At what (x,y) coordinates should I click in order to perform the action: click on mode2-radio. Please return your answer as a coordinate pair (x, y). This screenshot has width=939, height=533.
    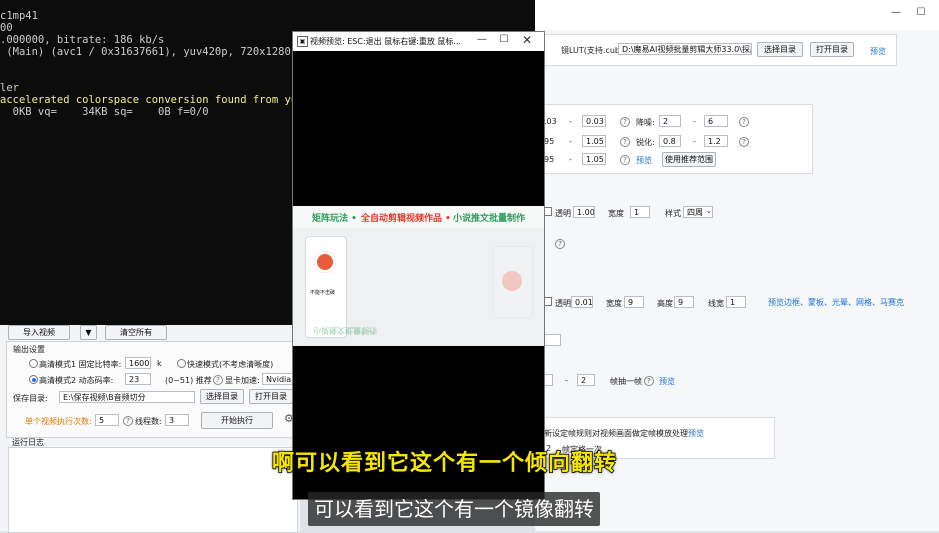
    Looking at the image, I should click on (33, 379).